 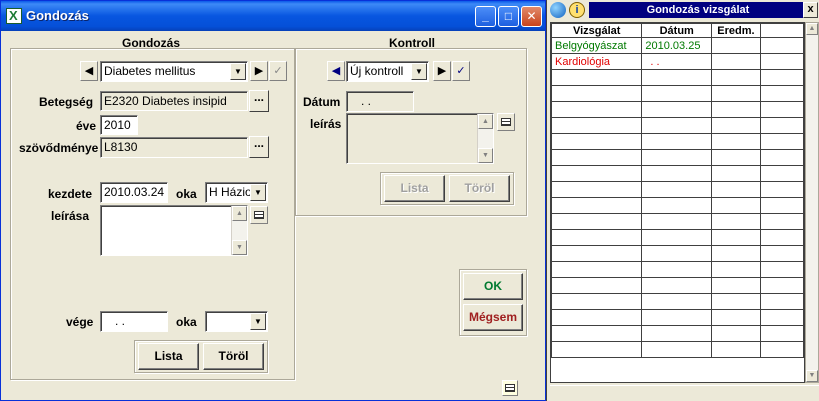 What do you see at coordinates (168, 356) in the screenshot?
I see `gondozas-lista-button: Lista` at bounding box center [168, 356].